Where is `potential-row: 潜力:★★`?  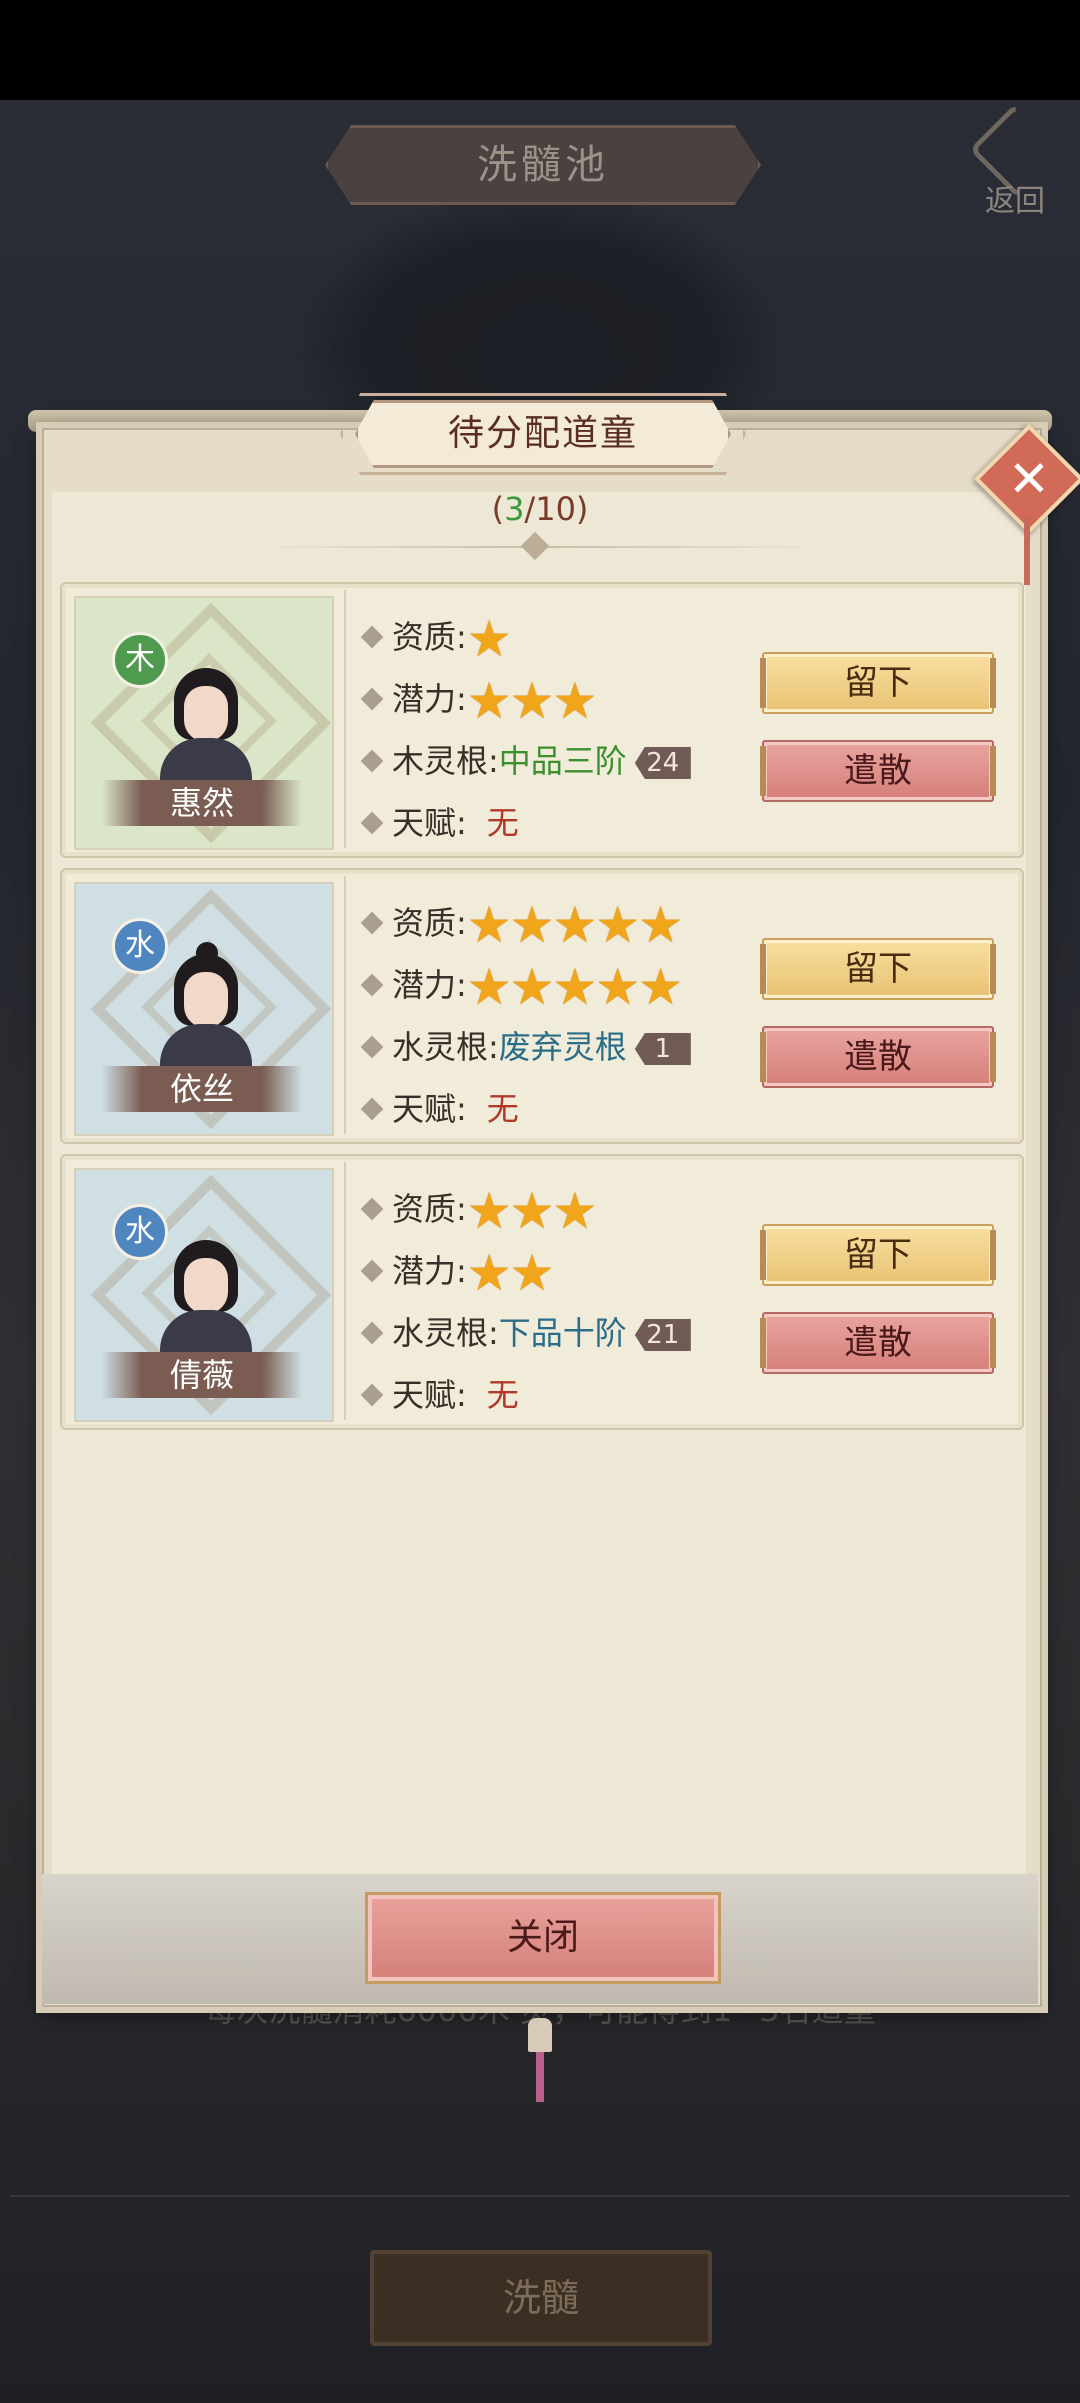
potential-row: 潜力:★★ is located at coordinates (457, 1272).